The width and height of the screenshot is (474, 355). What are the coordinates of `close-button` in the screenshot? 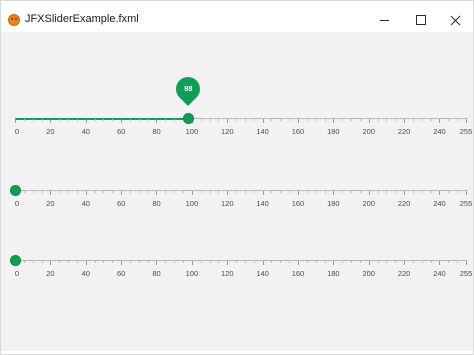 It's located at (456, 20).